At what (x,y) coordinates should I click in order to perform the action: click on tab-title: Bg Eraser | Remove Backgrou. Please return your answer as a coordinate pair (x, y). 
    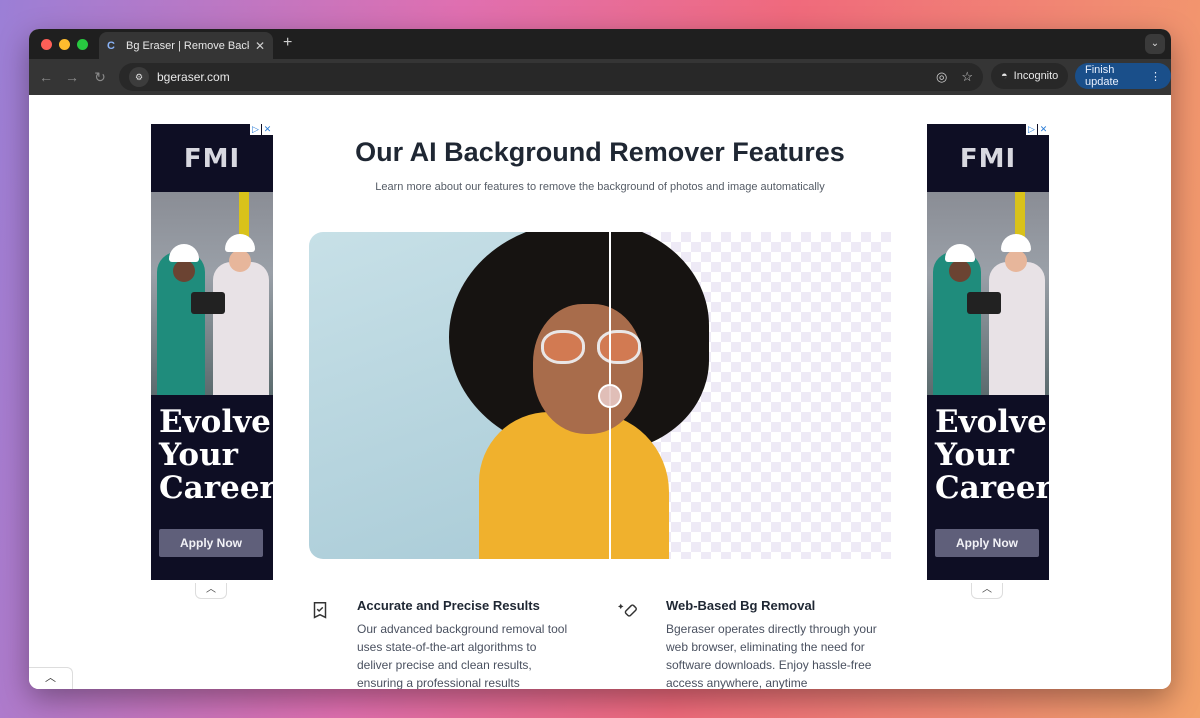
    Looking at the image, I should click on (187, 45).